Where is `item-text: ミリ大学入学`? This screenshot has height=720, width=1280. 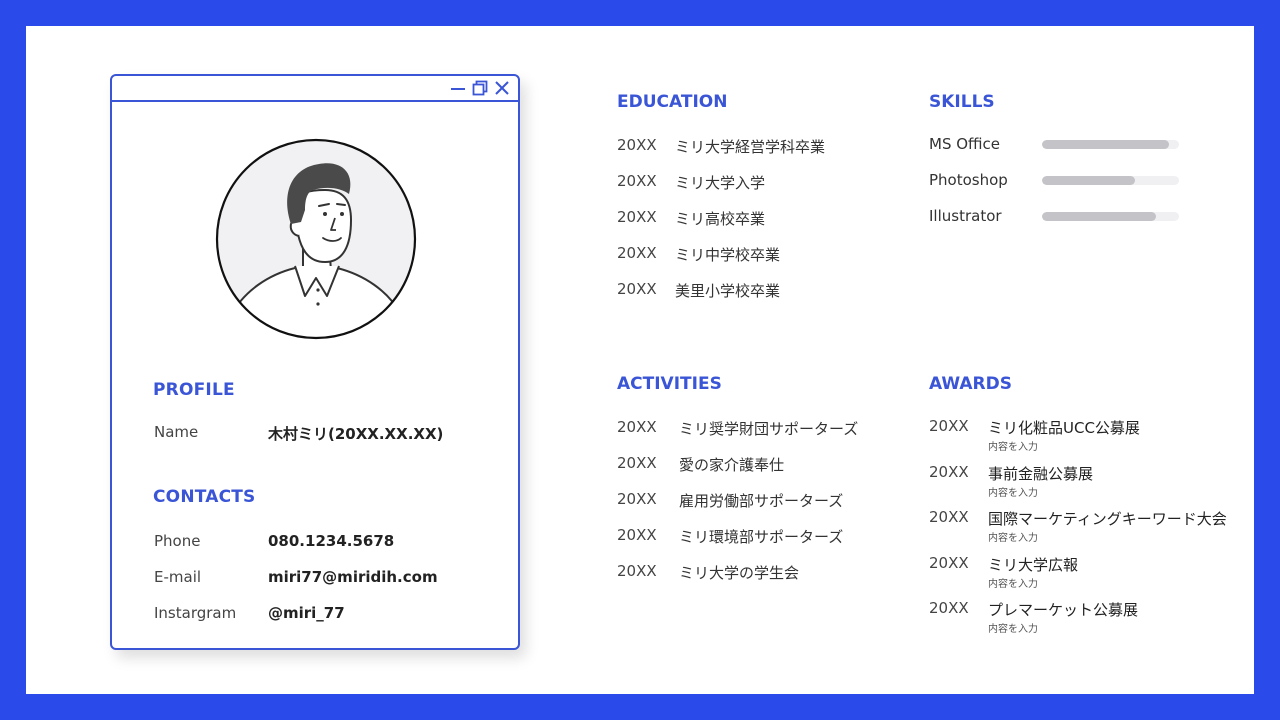 item-text: ミリ大学入学 is located at coordinates (720, 183).